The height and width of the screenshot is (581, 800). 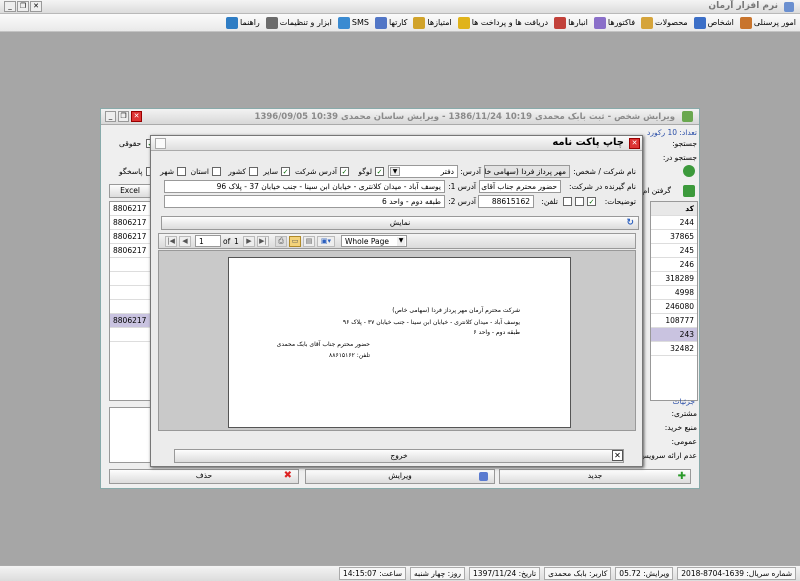 What do you see at coordinates (136, 116) in the screenshot?
I see `person-window-close-icon: ✕` at bounding box center [136, 116].